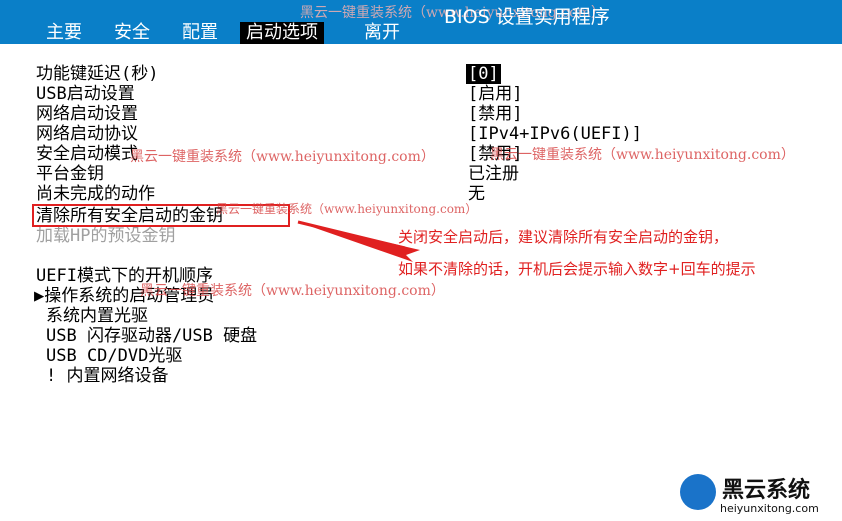 Image resolution: width=842 pixels, height=521 pixels. Describe the element at coordinates (282, 157) in the screenshot. I see `watermark-1: 黑云一键重装系统（www.heiyunxitong.com）` at that location.